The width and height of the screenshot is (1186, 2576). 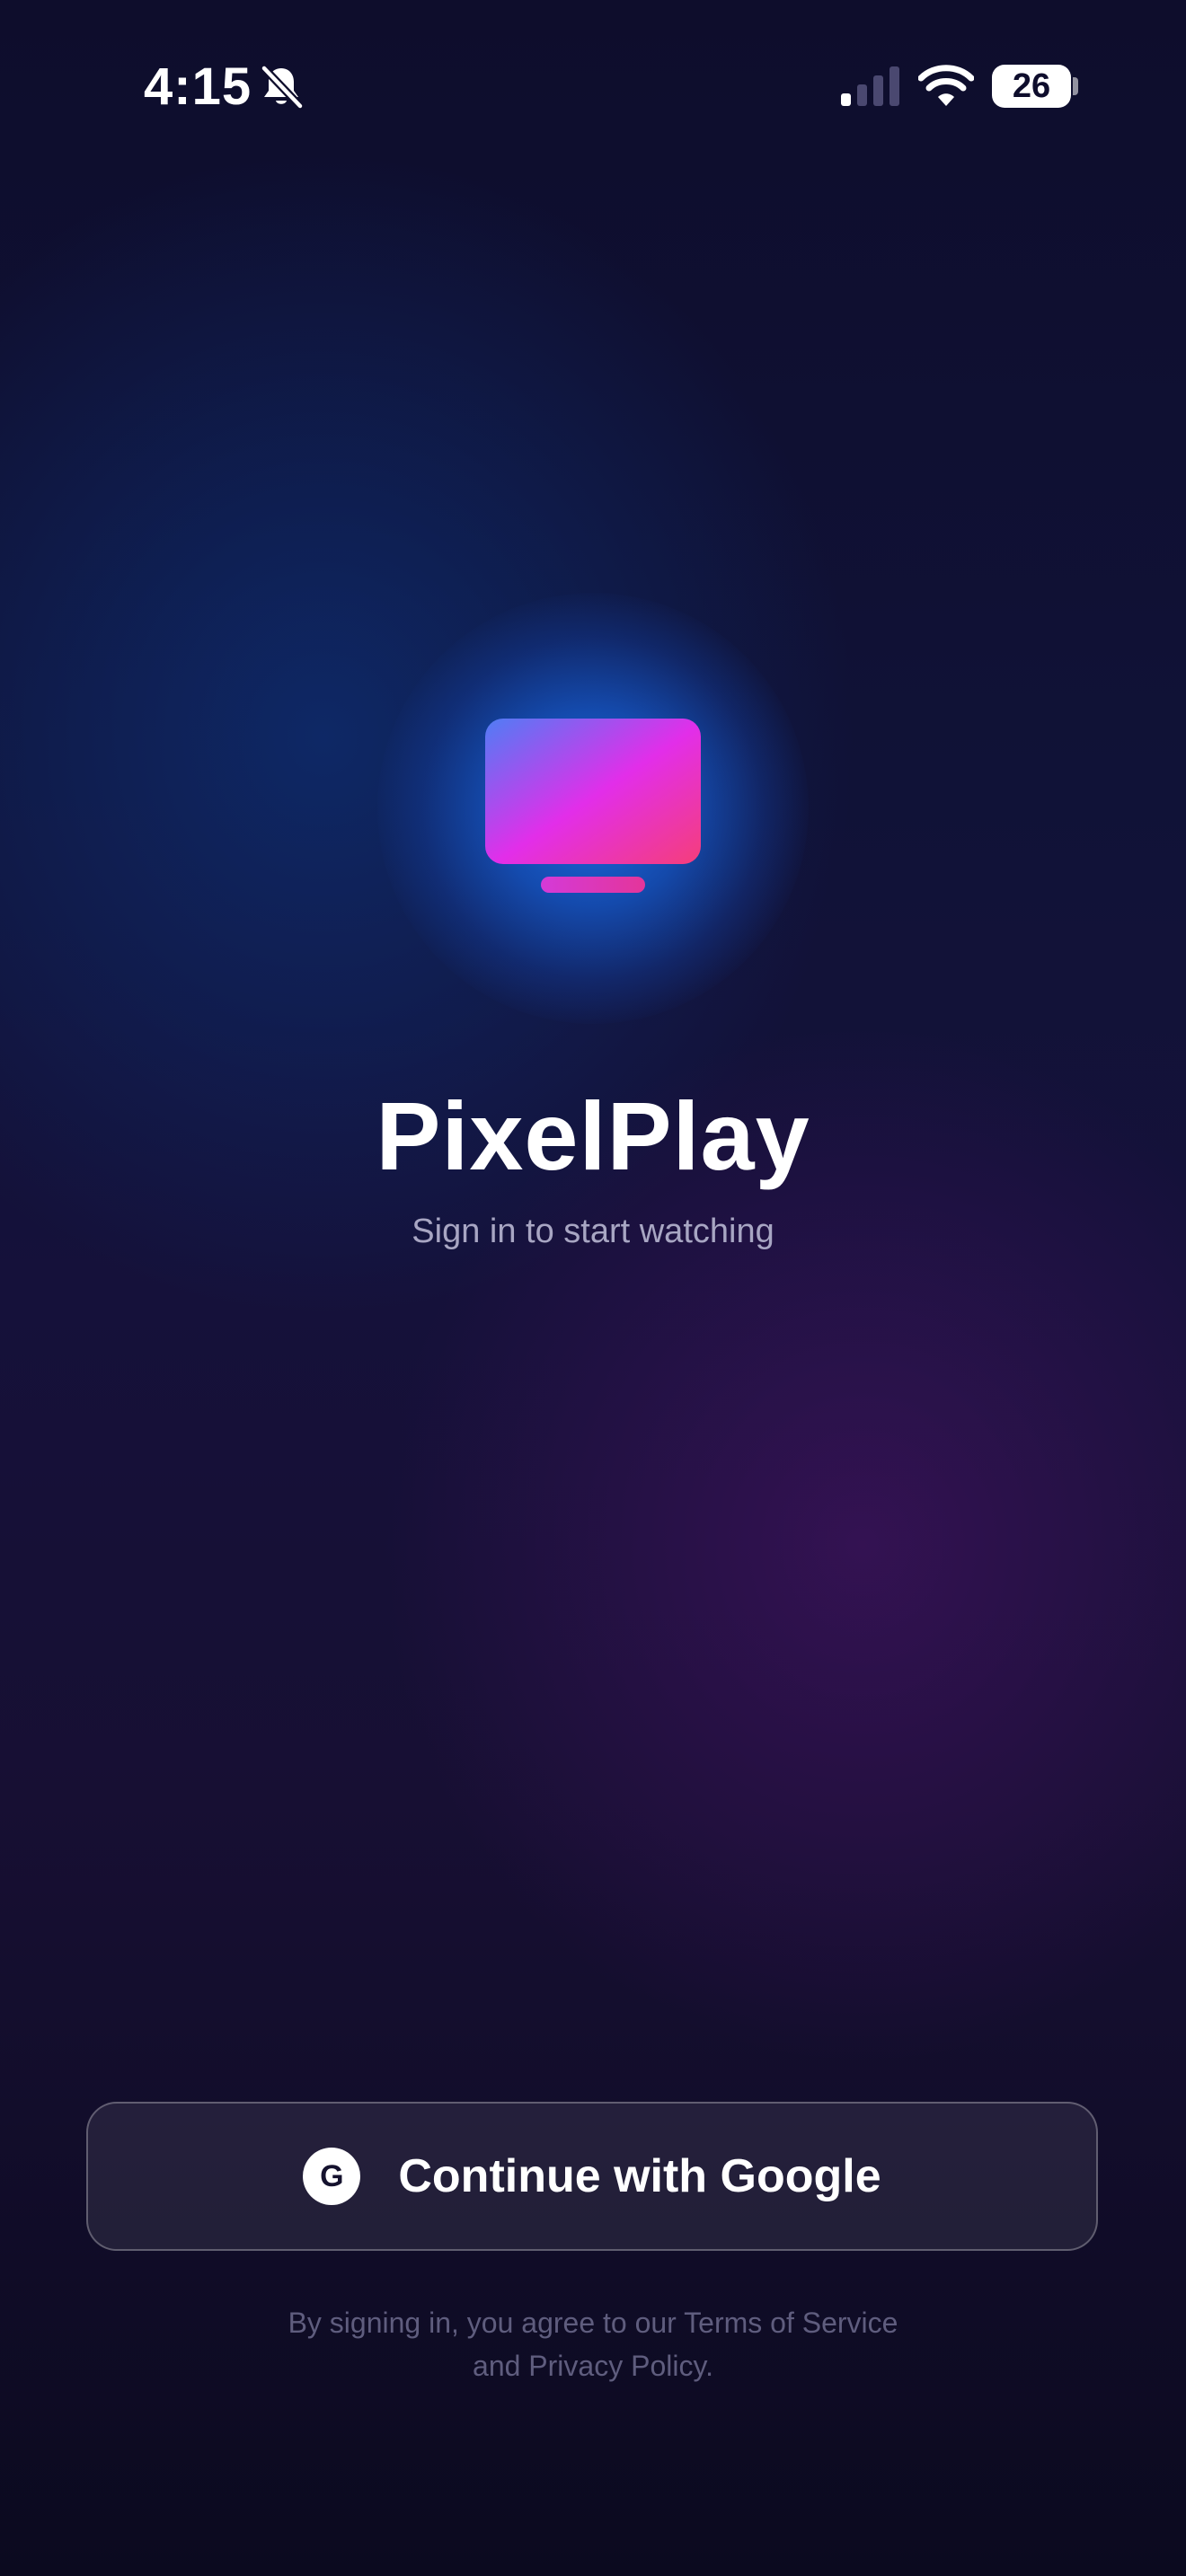 I want to click on signal-icon, so click(x=870, y=86).